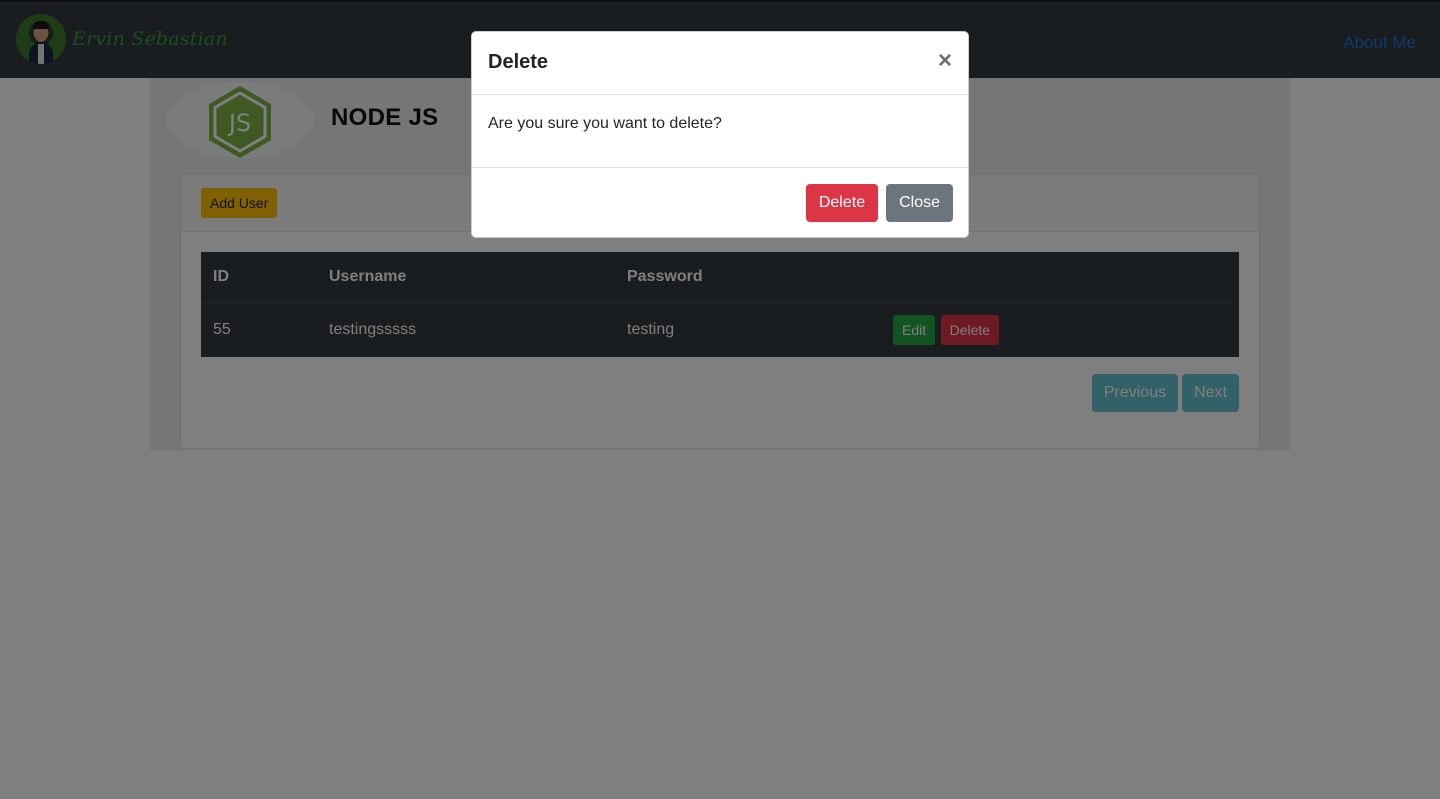 This screenshot has width=1440, height=799. Describe the element at coordinates (720, 63) in the screenshot. I see `modal-header: Delete ×` at that location.